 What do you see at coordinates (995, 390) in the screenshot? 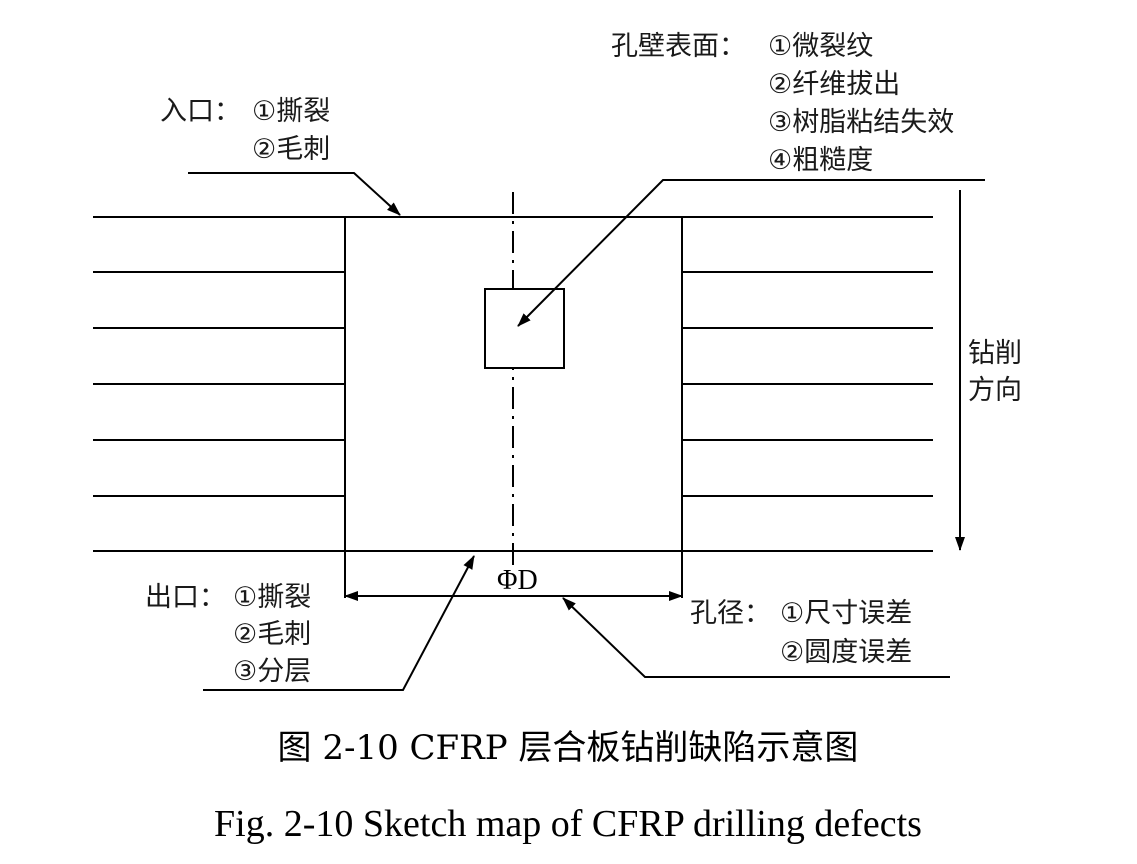
I see `drilling-direction-label-line-2: 方向` at bounding box center [995, 390].